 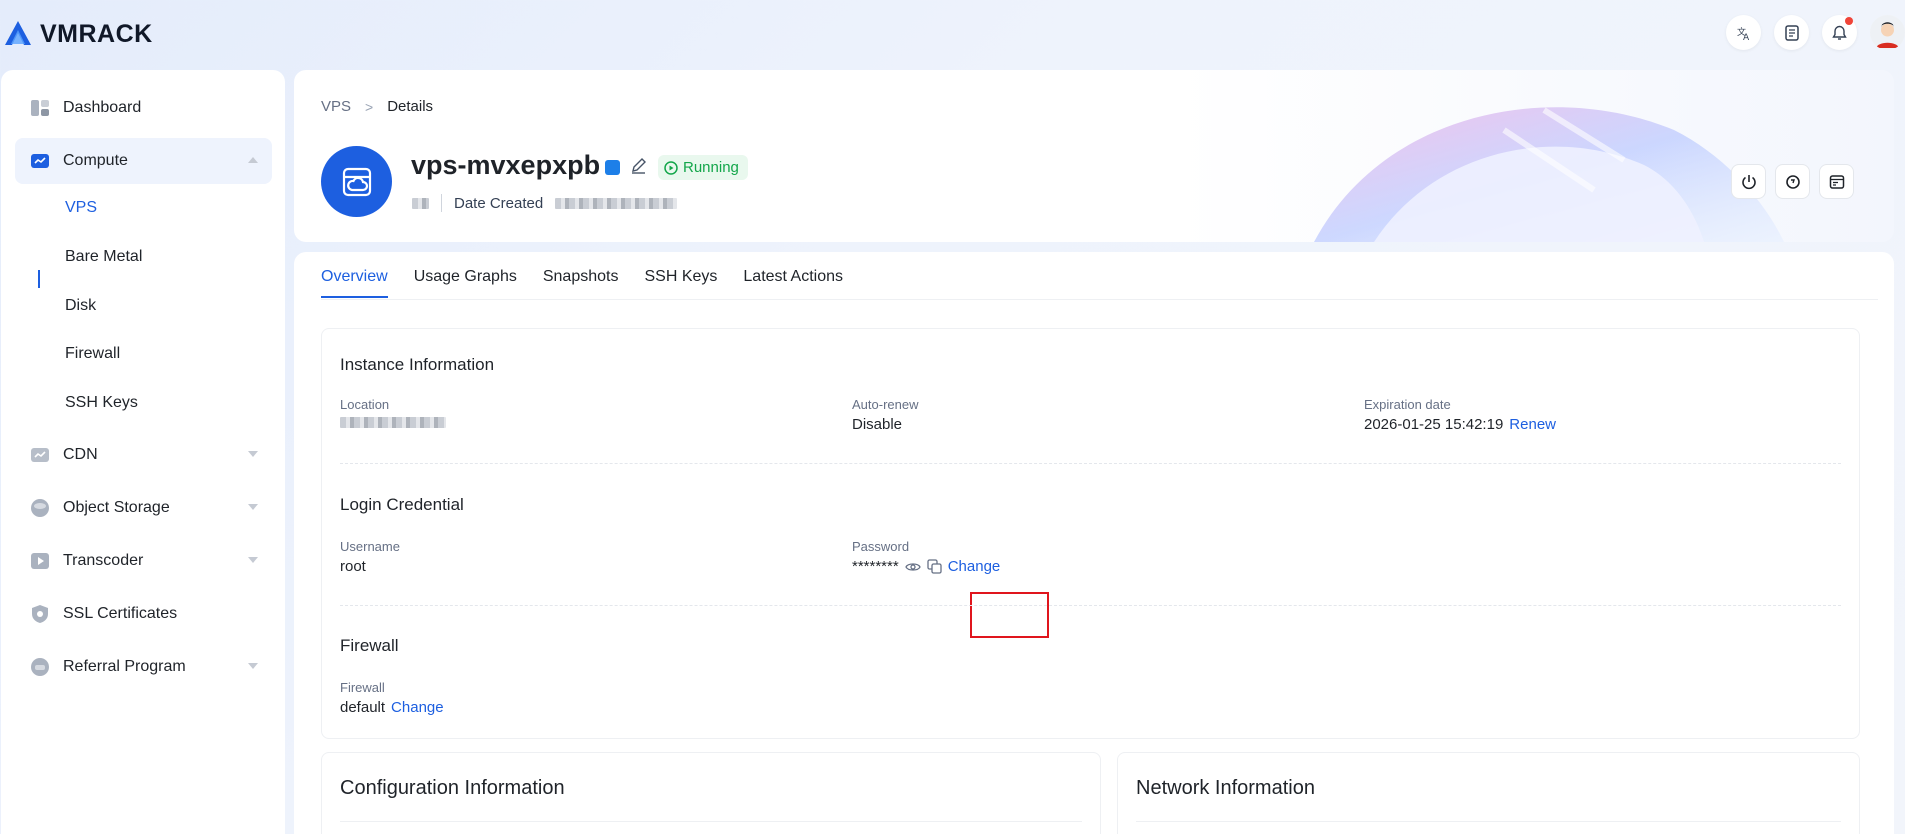 I want to click on change-firewall-link: Change, so click(x=417, y=707).